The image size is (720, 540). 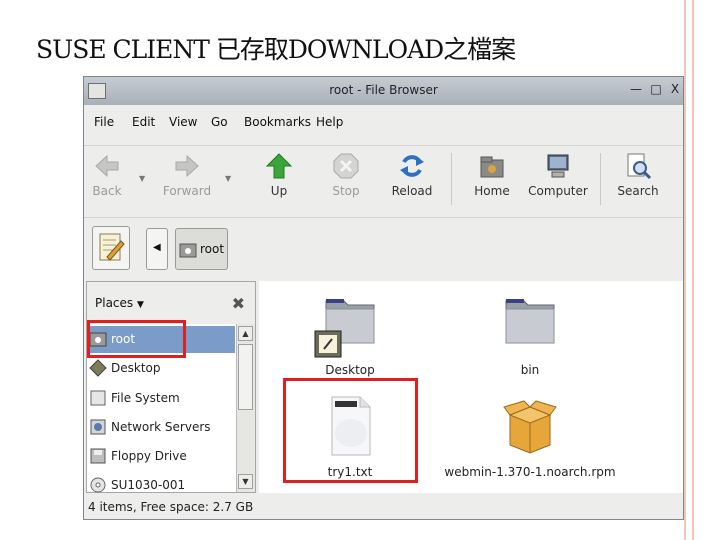 I want to click on floppy-icon, so click(x=98, y=456).